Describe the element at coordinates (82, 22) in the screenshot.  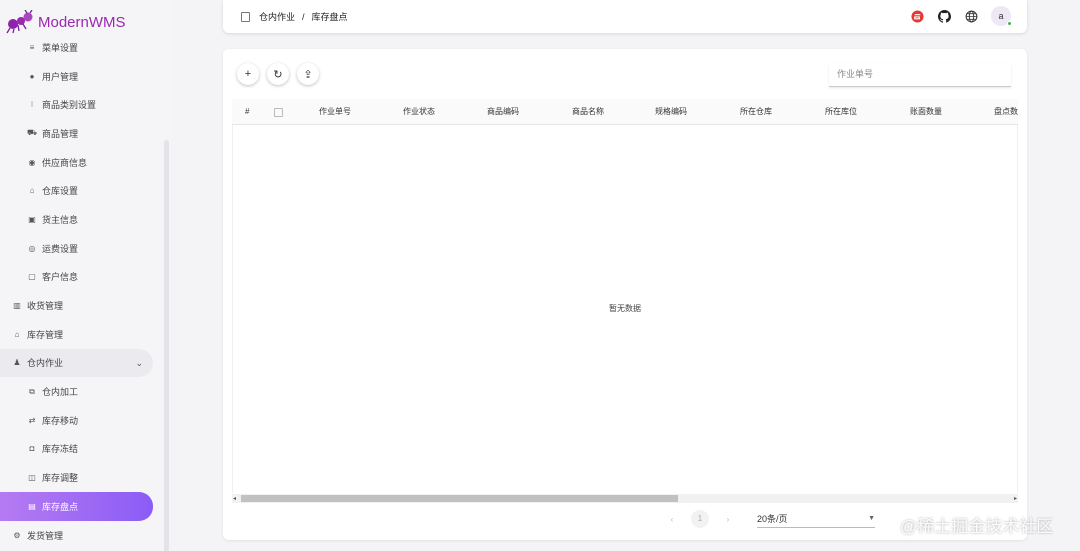
I see `app-title: ModernWMS` at that location.